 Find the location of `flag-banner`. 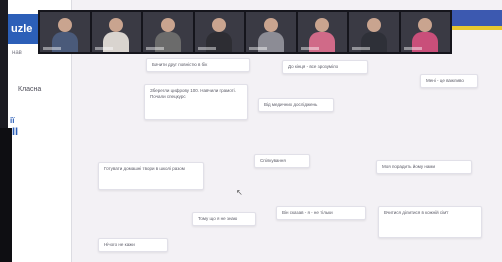

flag-banner is located at coordinates (477, 27).